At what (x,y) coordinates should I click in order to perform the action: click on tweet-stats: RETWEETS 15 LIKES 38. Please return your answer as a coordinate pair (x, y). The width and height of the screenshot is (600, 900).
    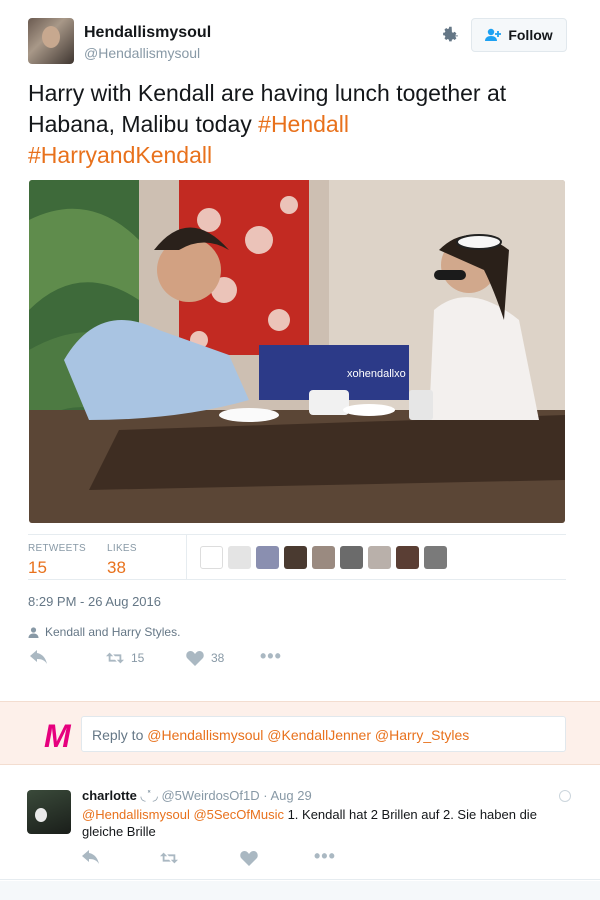
    Looking at the image, I should click on (297, 557).